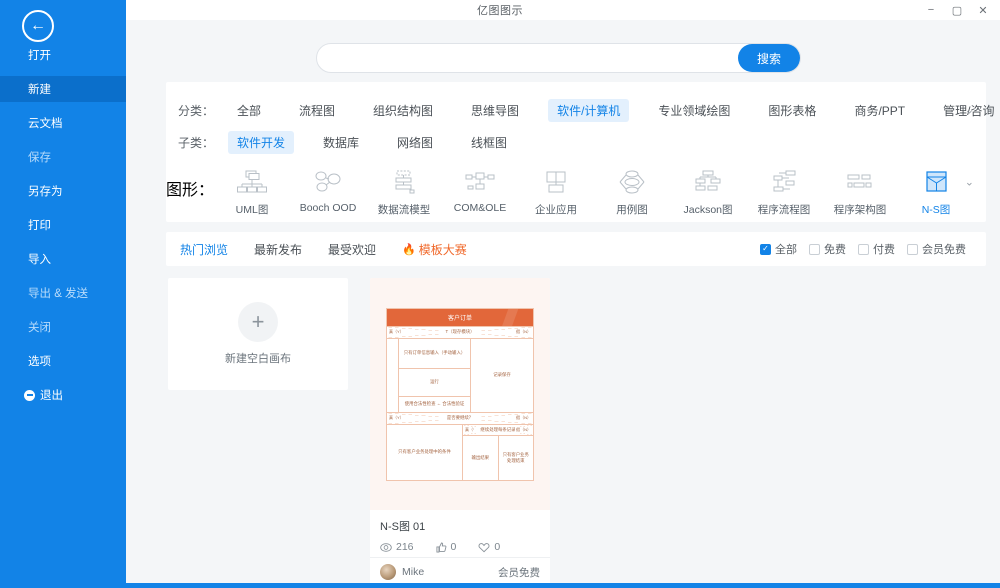 The height and width of the screenshot is (588, 1000). Describe the element at coordinates (936, 192) in the screenshot. I see `shape-ns-diagram: N-S图` at that location.